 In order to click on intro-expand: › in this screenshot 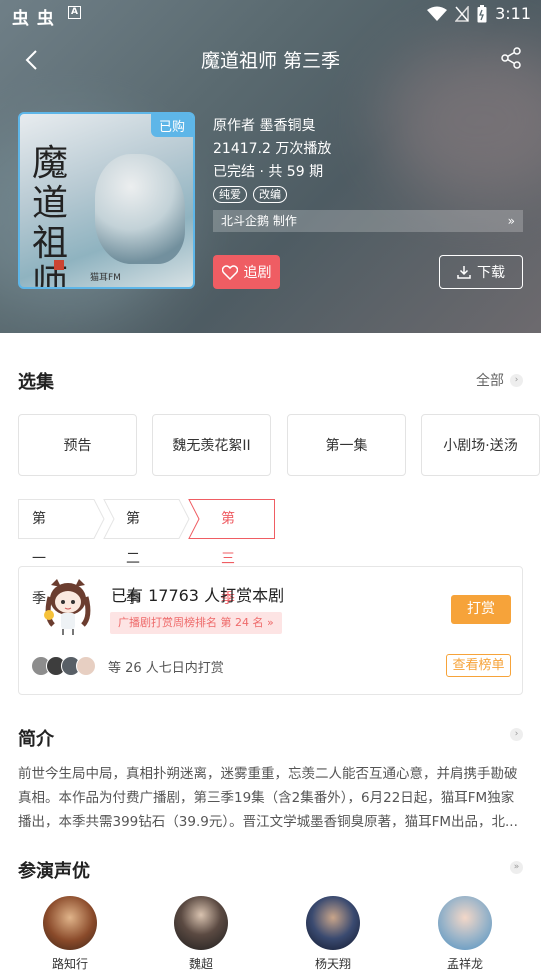, I will do `click(516, 734)`.